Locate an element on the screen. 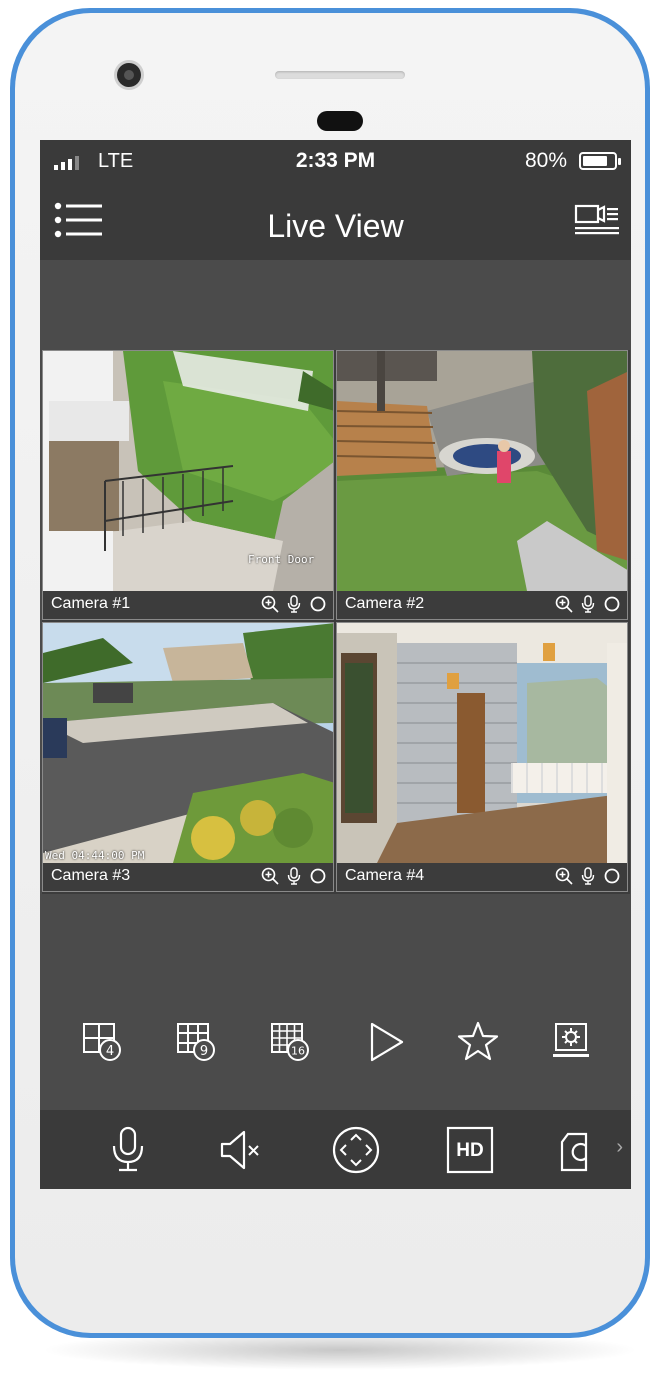 This screenshot has height=1393, width=661. camera-1-label: Camera #1 is located at coordinates (91, 603).